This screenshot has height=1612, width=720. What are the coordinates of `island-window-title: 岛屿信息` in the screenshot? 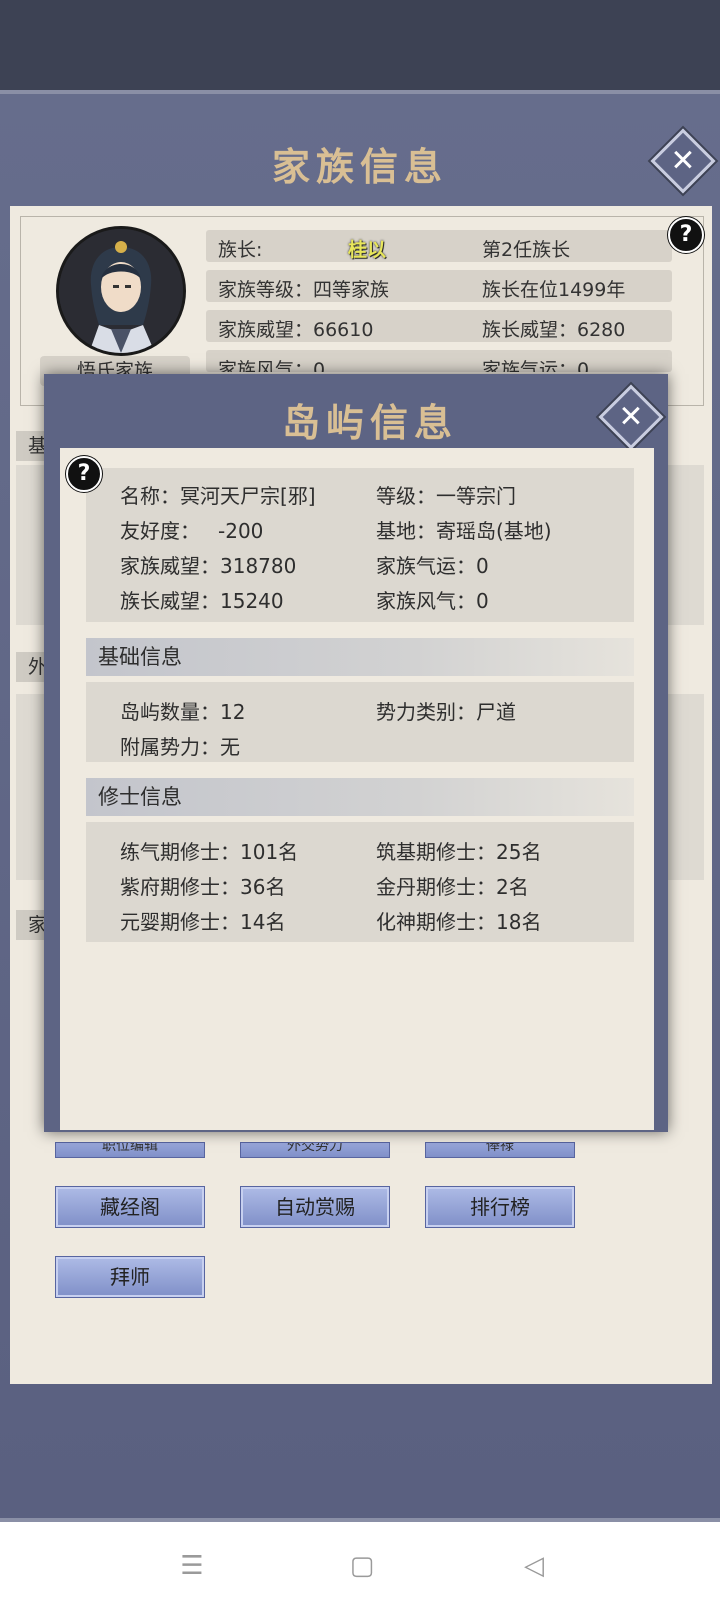 It's located at (370, 422).